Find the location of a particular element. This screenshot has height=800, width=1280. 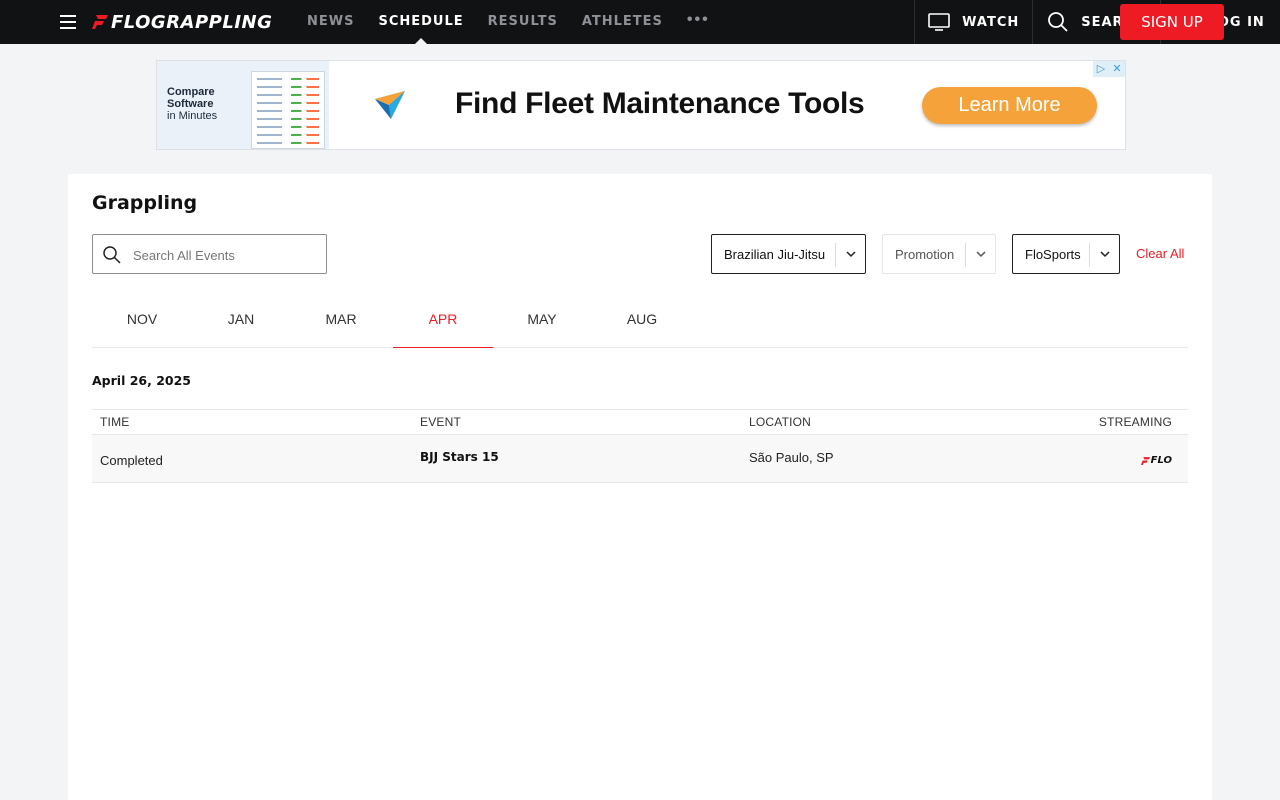

adchoices-icon: ▷ is located at coordinates (1101, 69).